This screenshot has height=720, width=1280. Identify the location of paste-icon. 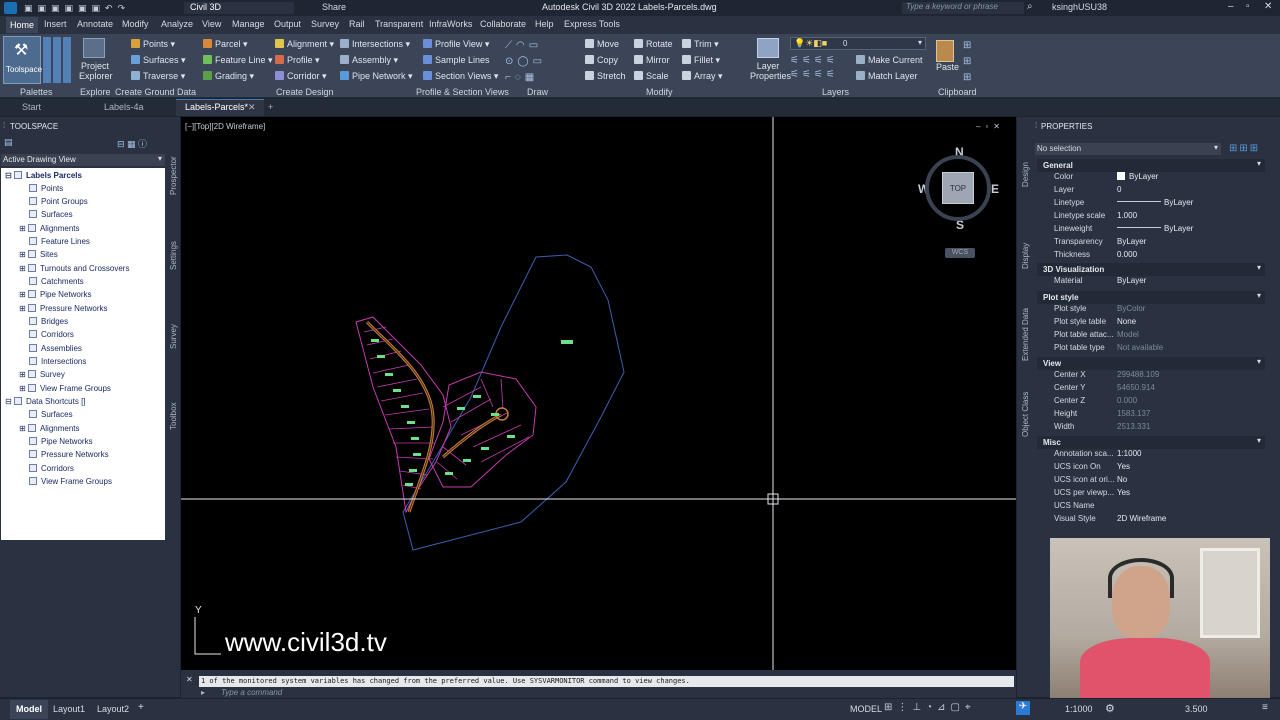
(945, 51).